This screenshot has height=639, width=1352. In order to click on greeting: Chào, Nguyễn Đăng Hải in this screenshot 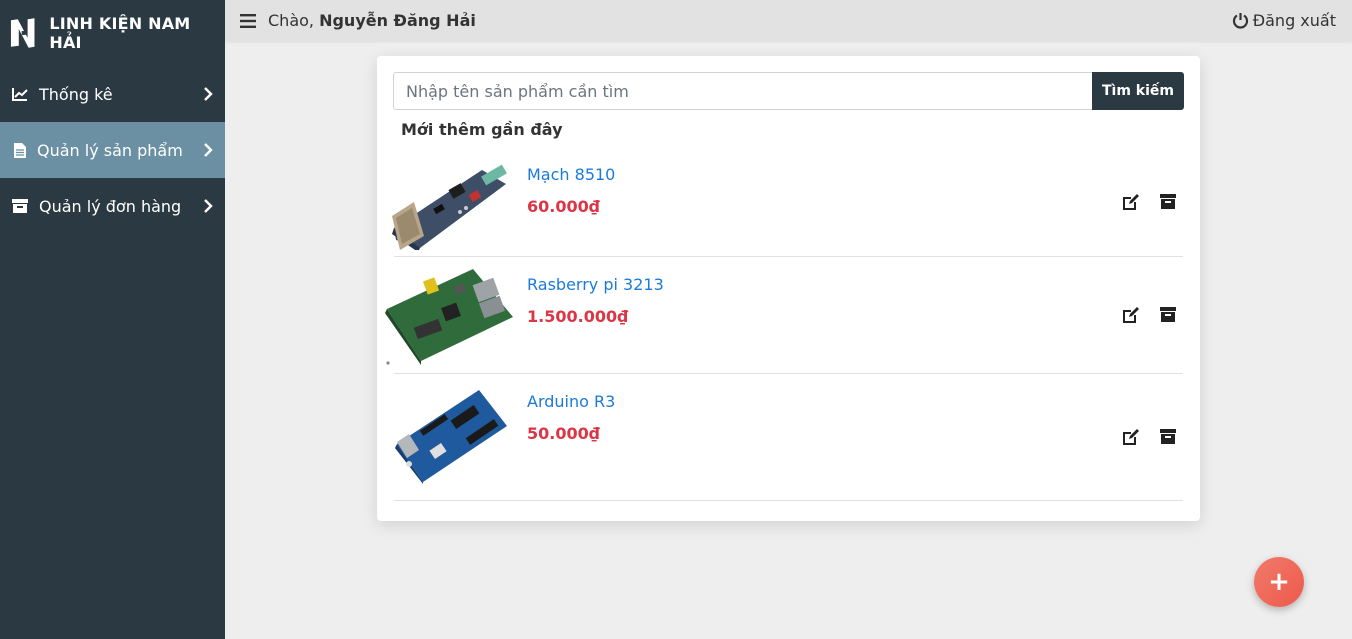, I will do `click(372, 20)`.